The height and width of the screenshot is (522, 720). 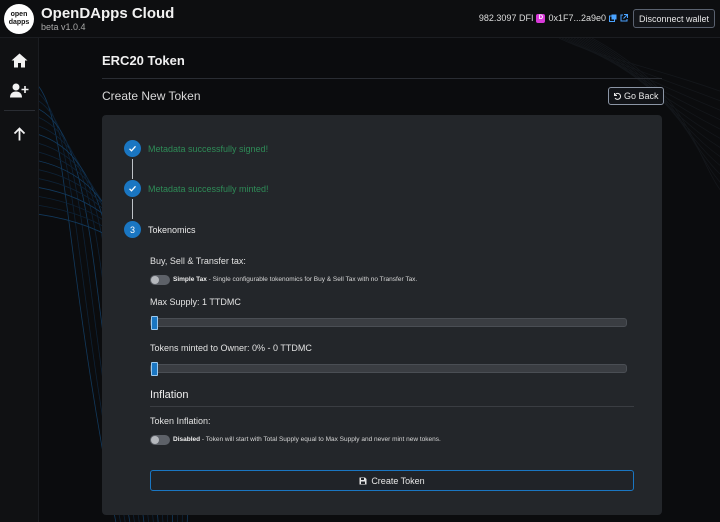 I want to click on token-inflation-label: Token Inflation:, so click(x=180, y=421).